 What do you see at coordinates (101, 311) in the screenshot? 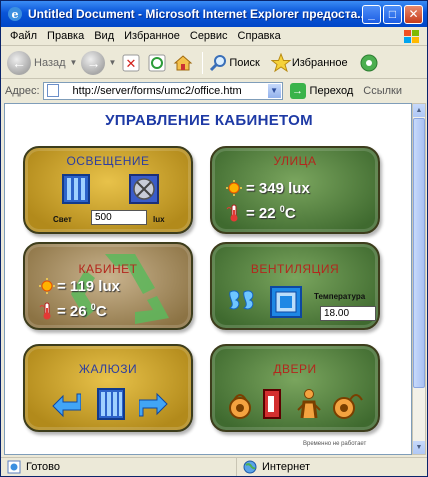
I see `cabinet-temp-unit: C` at bounding box center [101, 311].